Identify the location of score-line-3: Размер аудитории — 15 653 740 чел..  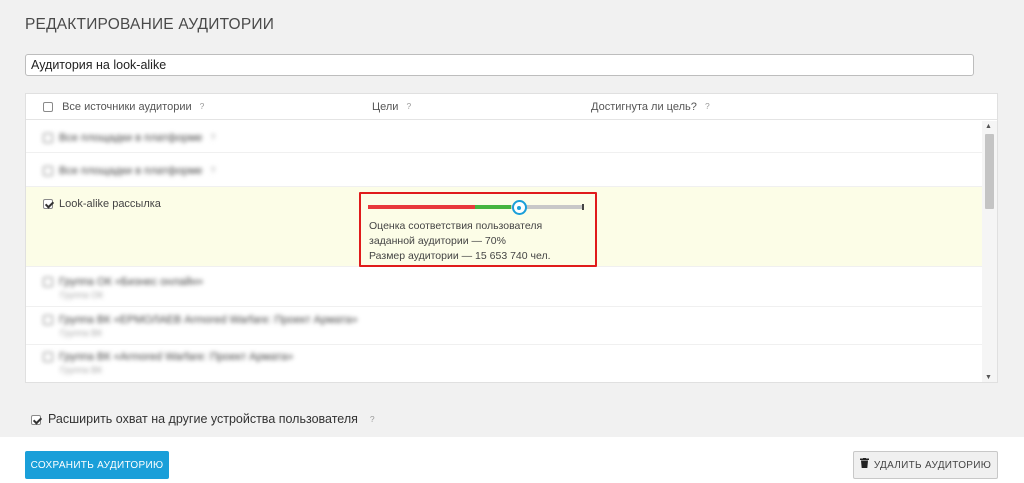
(460, 256).